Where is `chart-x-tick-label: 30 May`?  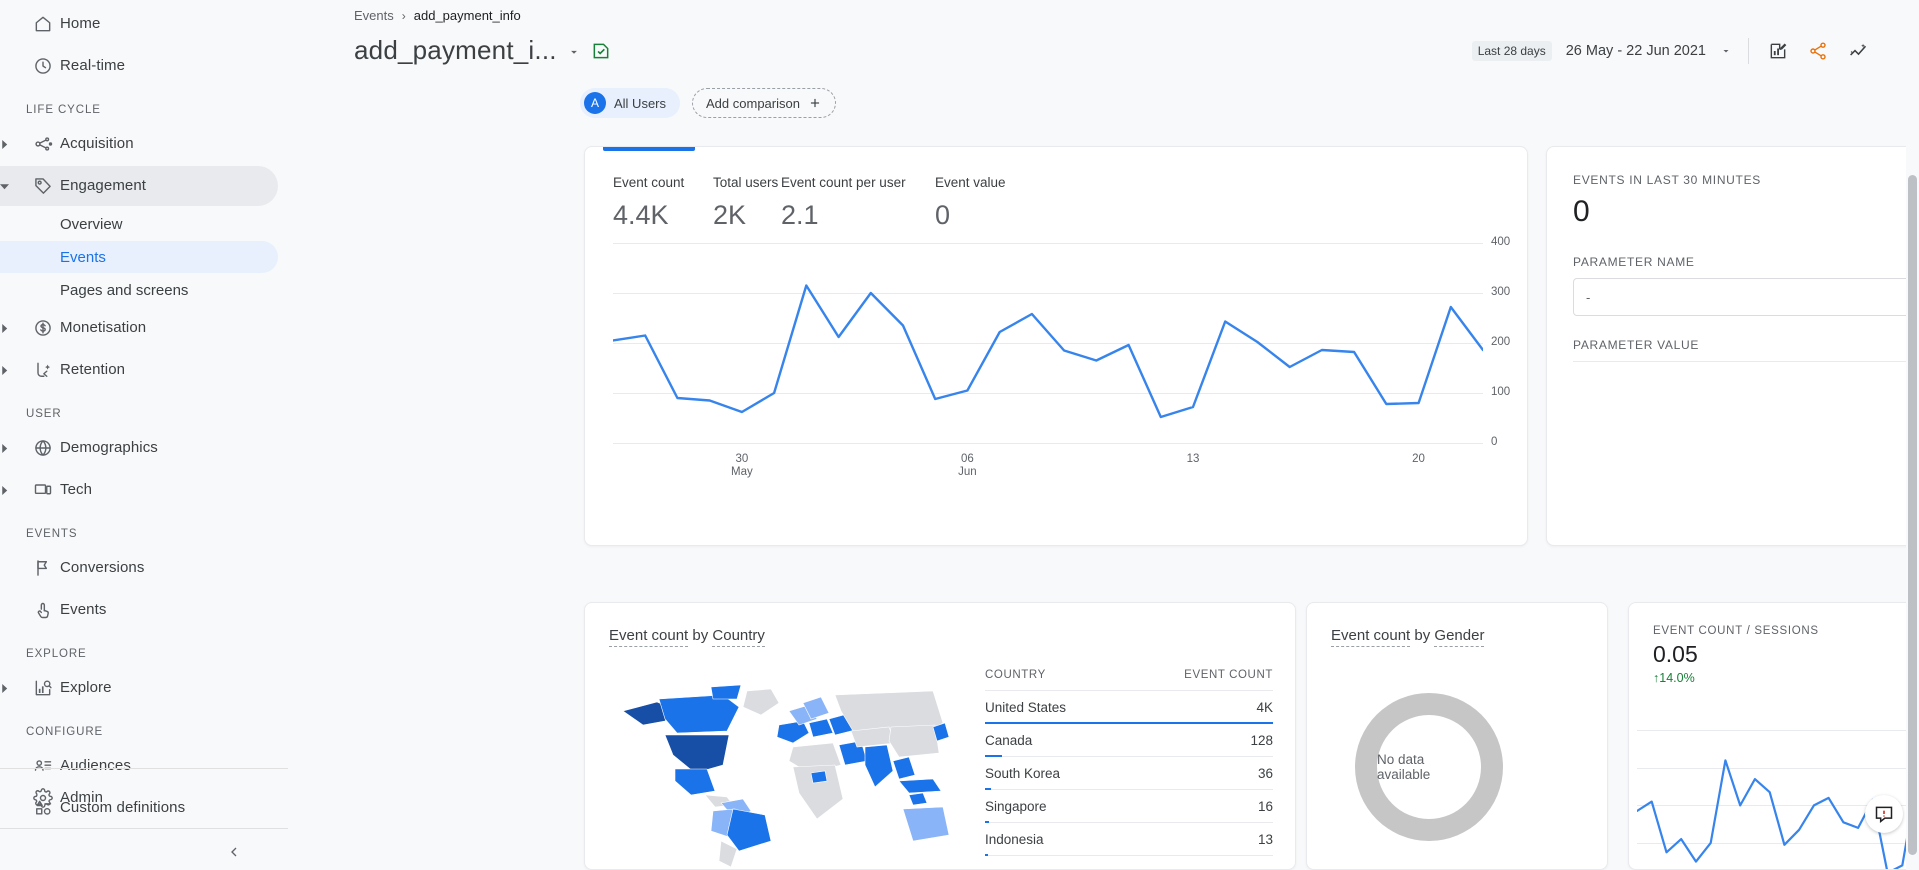
chart-x-tick-label: 30 May is located at coordinates (742, 465).